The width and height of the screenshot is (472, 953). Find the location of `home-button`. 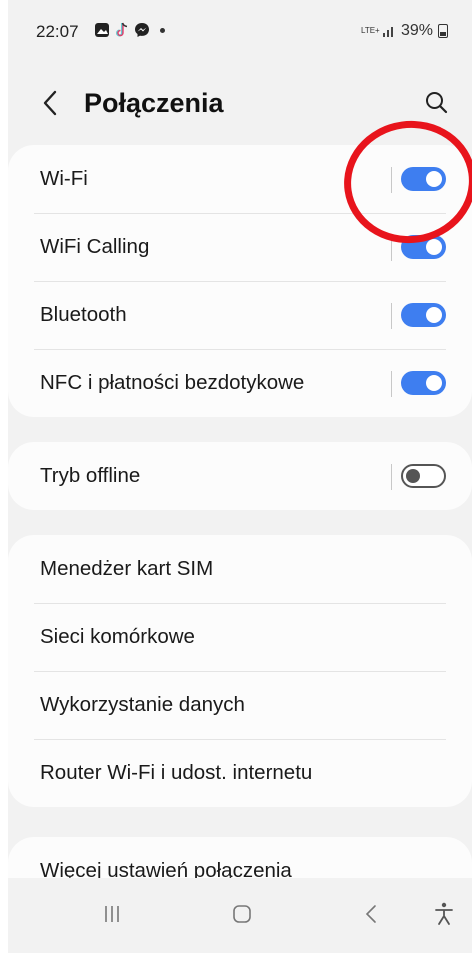

home-button is located at coordinates (242, 914).